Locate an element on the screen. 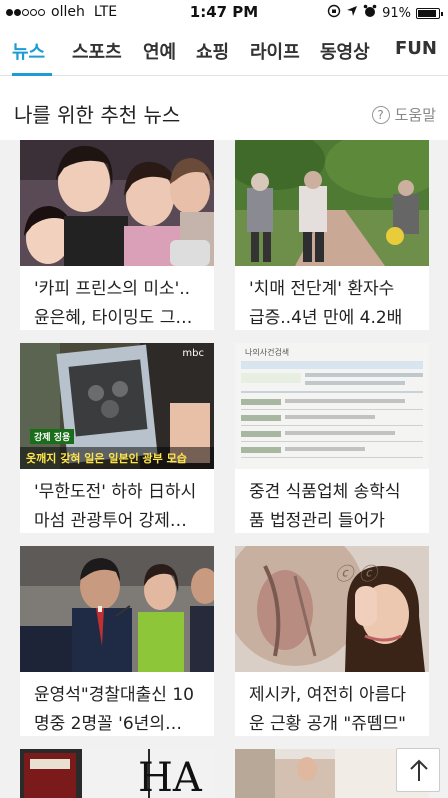 Image resolution: width=448 pixels, height=798 pixels. tab-sports: 스포츠 is located at coordinates (97, 51).